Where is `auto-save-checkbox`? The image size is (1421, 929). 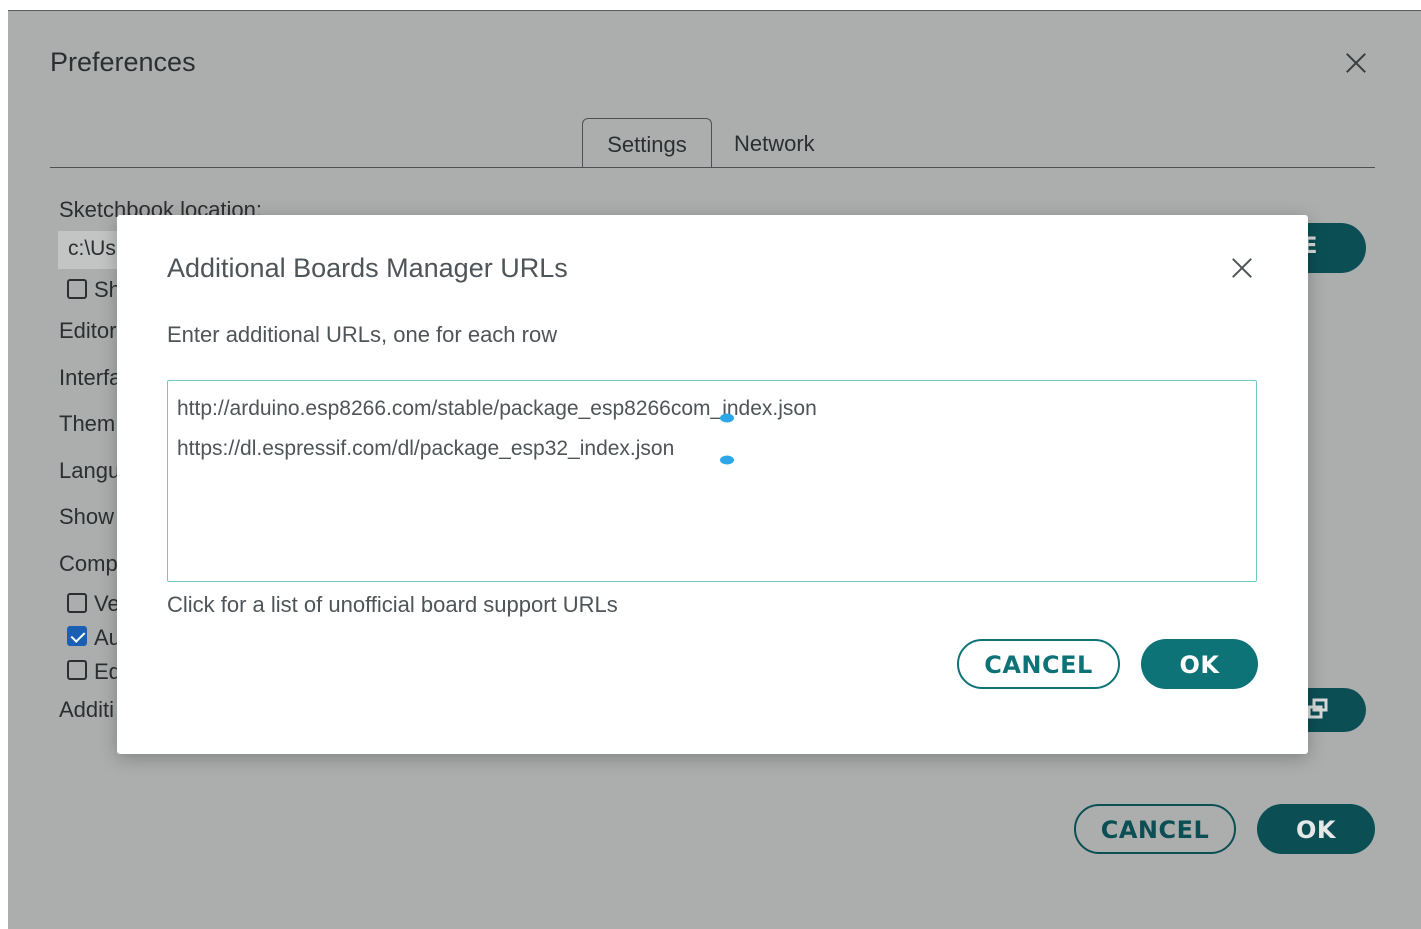 auto-save-checkbox is located at coordinates (77, 636).